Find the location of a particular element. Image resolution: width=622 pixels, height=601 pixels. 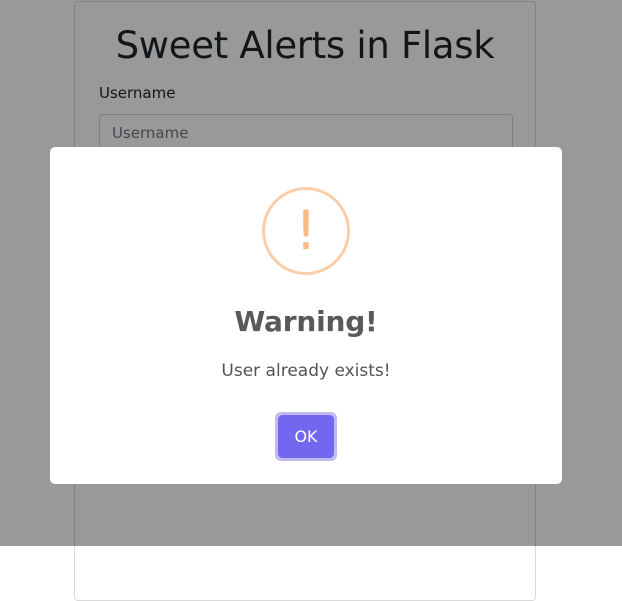

ok-button: OK is located at coordinates (306, 436).